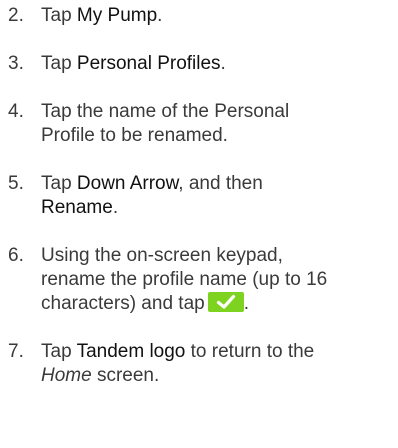 This screenshot has width=398, height=448. Describe the element at coordinates (127, 183) in the screenshot. I see `ui-term-down-arrow: Down Arrow` at that location.